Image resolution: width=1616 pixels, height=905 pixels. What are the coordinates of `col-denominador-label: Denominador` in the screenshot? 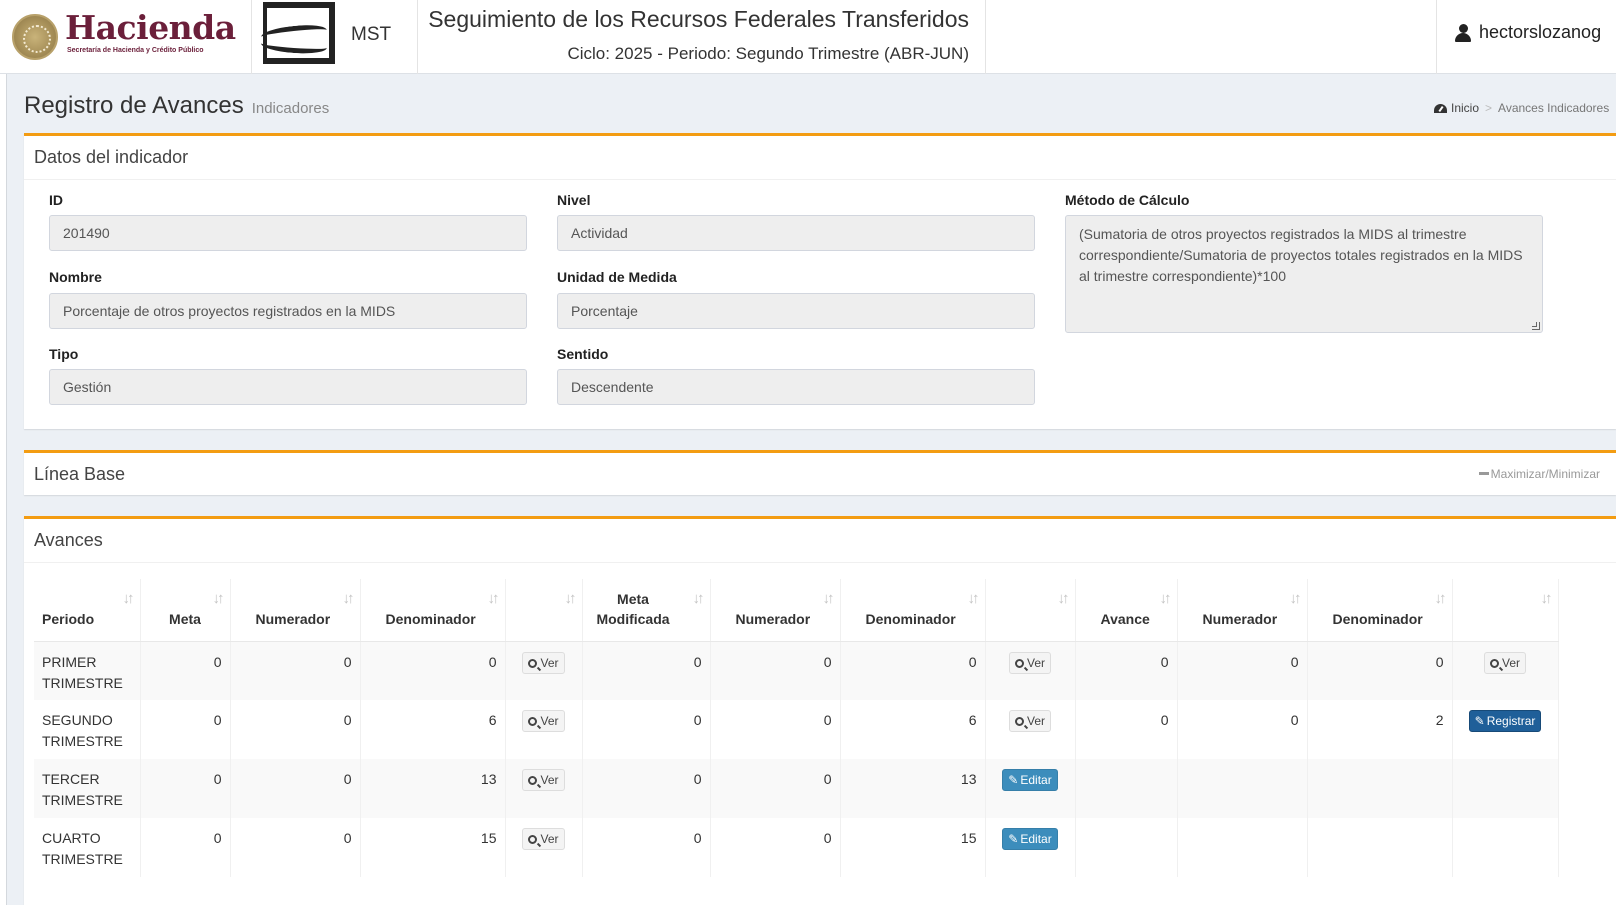 It's located at (430, 618).